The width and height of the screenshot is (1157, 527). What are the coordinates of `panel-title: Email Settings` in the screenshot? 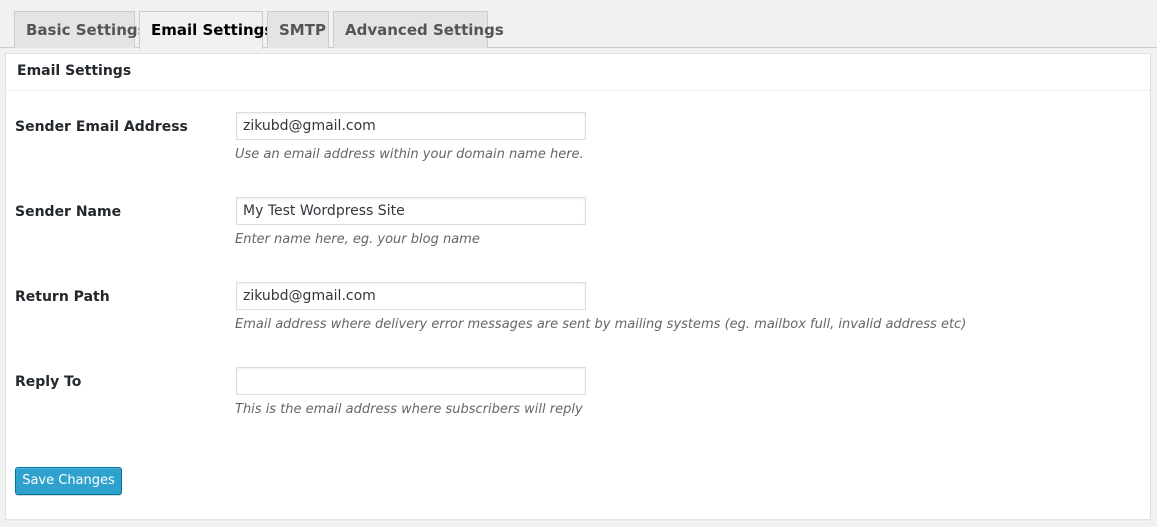 It's located at (578, 72).